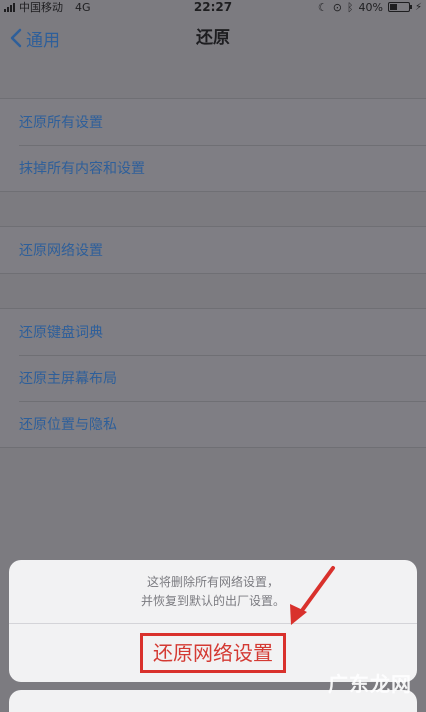  I want to click on annotation-arrow-icon, so click(312, 595).